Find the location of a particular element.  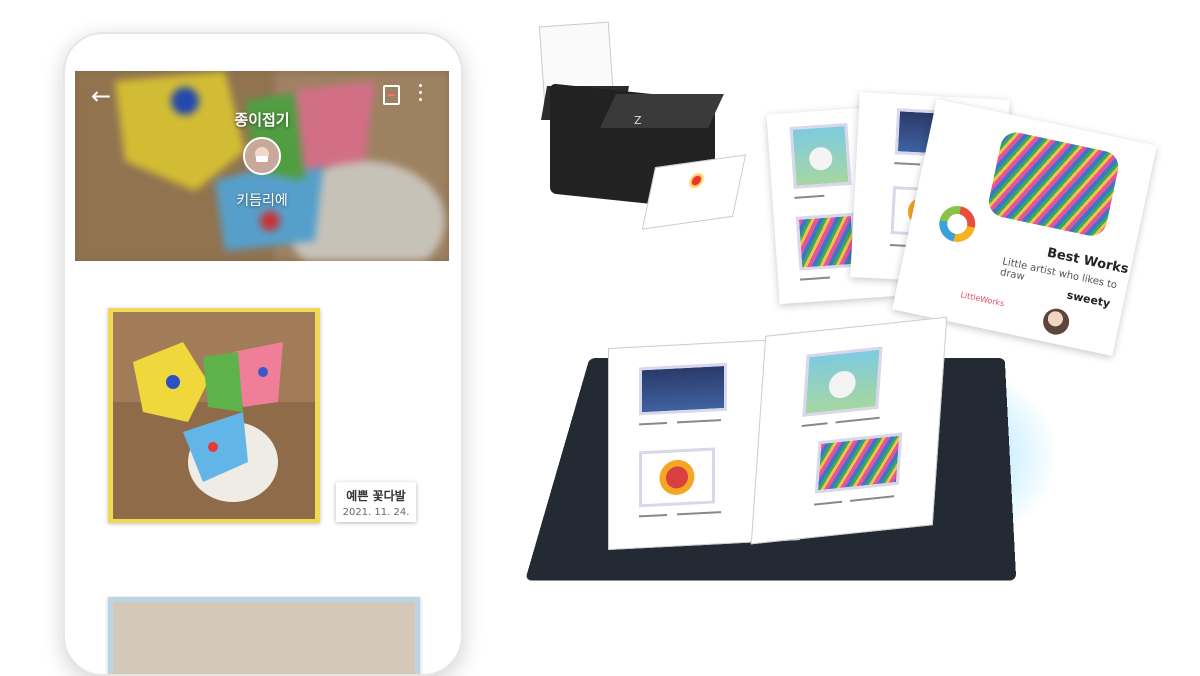

binder-right-page is located at coordinates (849, 430).